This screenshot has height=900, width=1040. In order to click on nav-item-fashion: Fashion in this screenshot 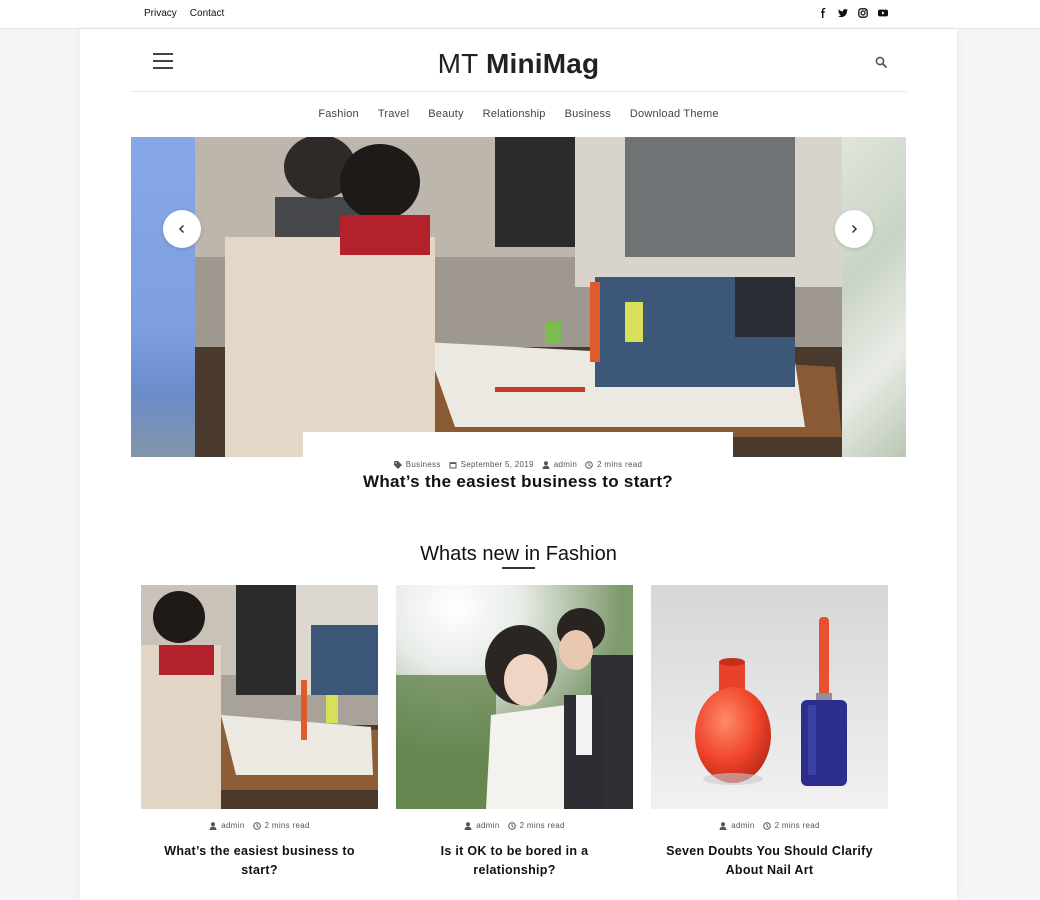, I will do `click(338, 114)`.